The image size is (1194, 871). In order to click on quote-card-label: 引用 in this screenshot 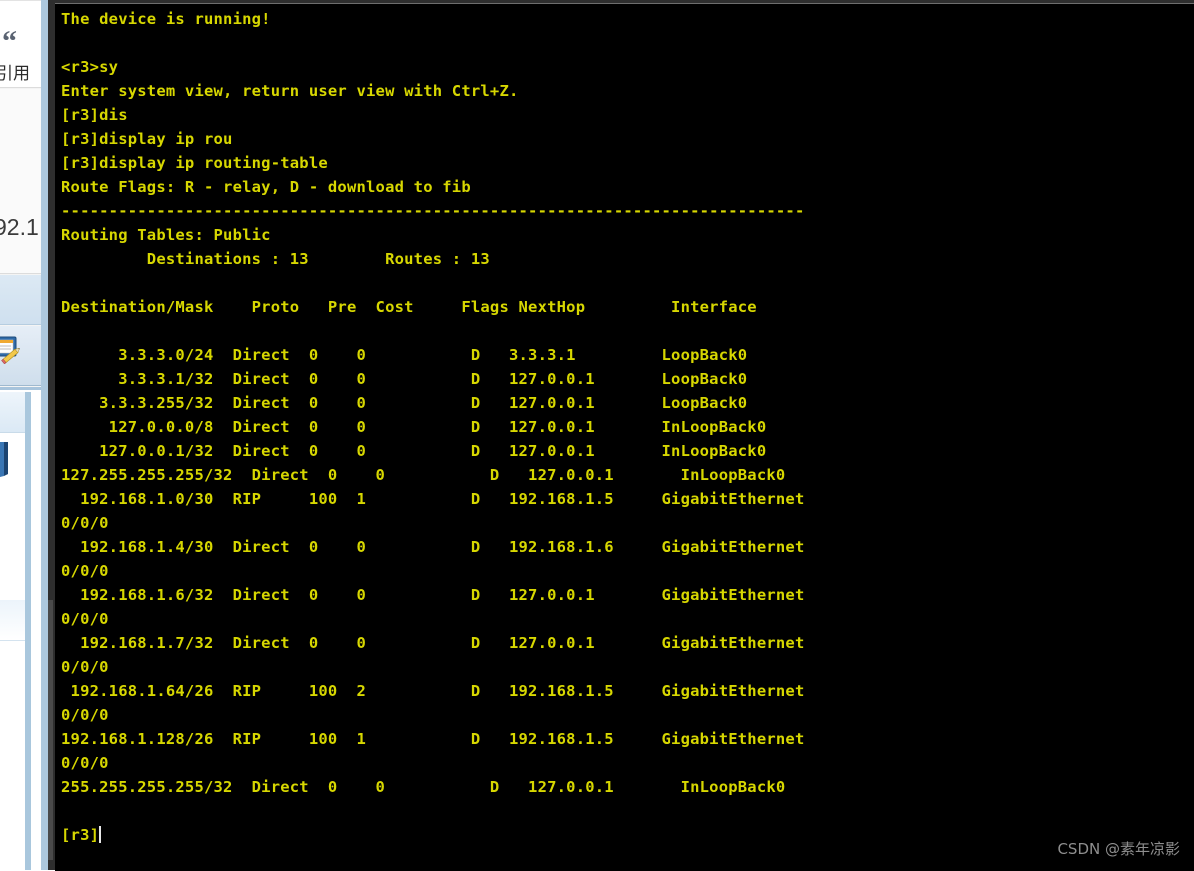, I will do `click(15, 74)`.